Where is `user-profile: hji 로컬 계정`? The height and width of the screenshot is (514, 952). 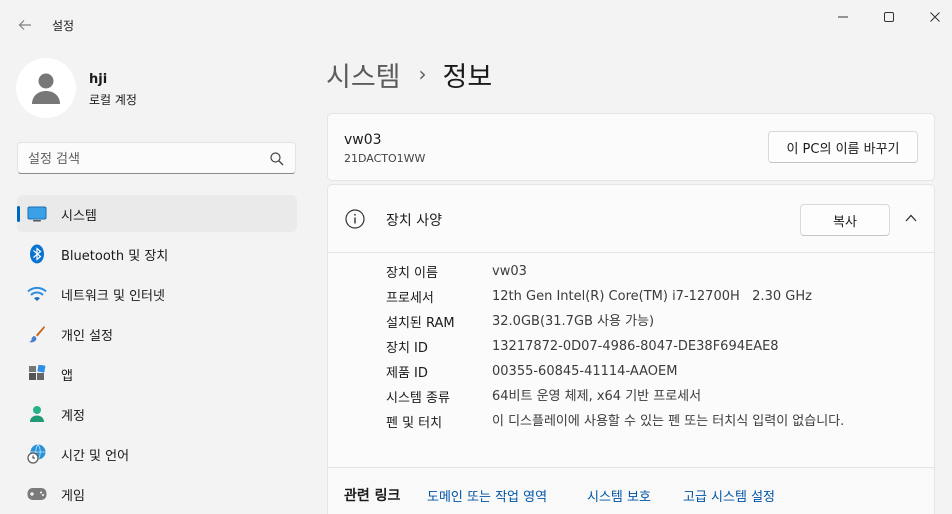 user-profile: hji 로컬 계정 is located at coordinates (156, 89).